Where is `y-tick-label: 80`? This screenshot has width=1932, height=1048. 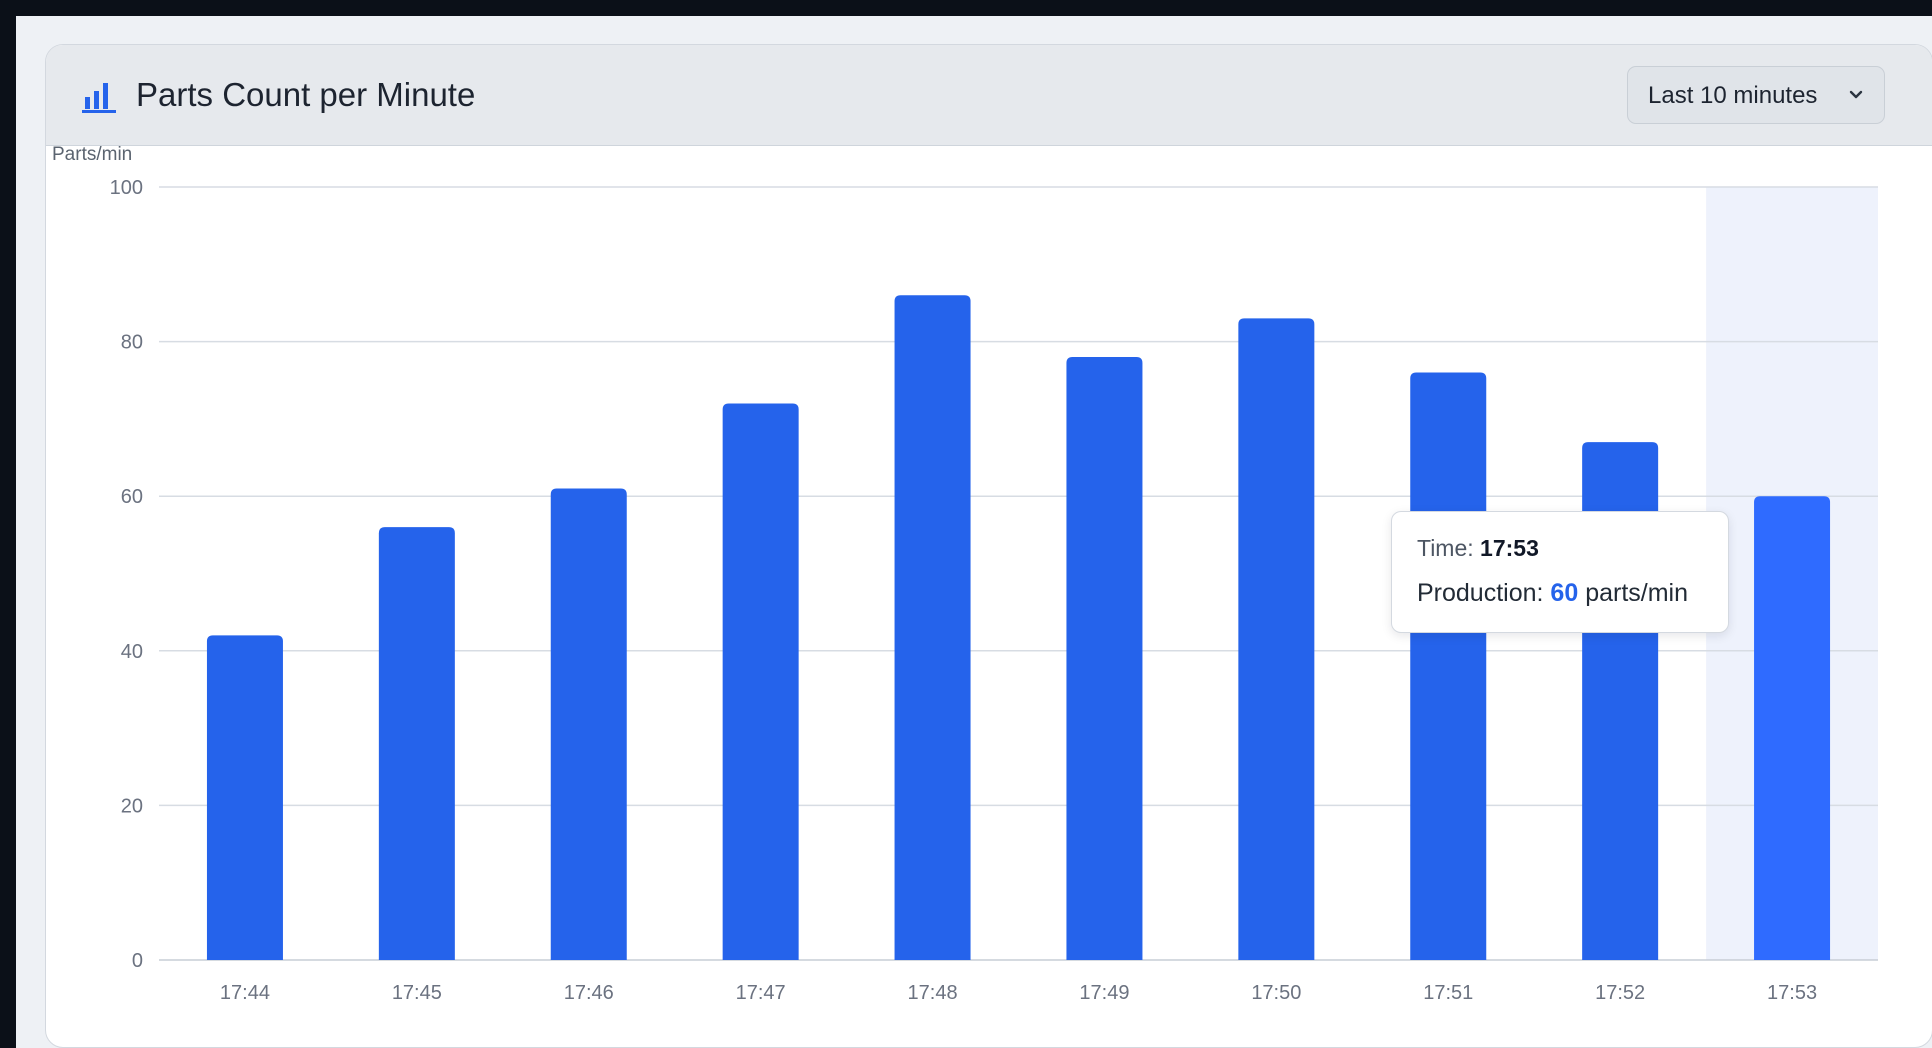
y-tick-label: 80 is located at coordinates (132, 343).